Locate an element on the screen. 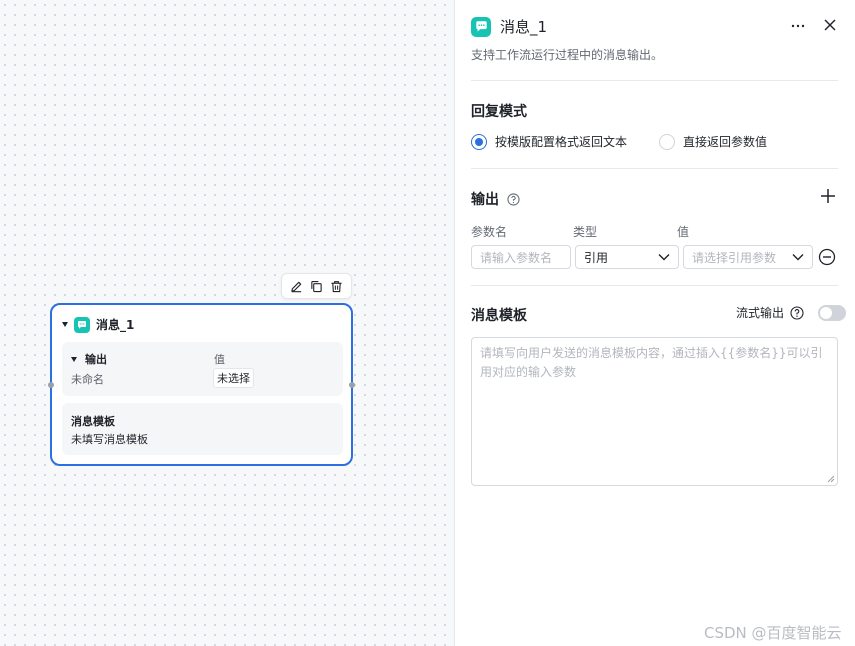 Image resolution: width=855 pixels, height=646 pixels. param-name: 未命名 is located at coordinates (87, 379).